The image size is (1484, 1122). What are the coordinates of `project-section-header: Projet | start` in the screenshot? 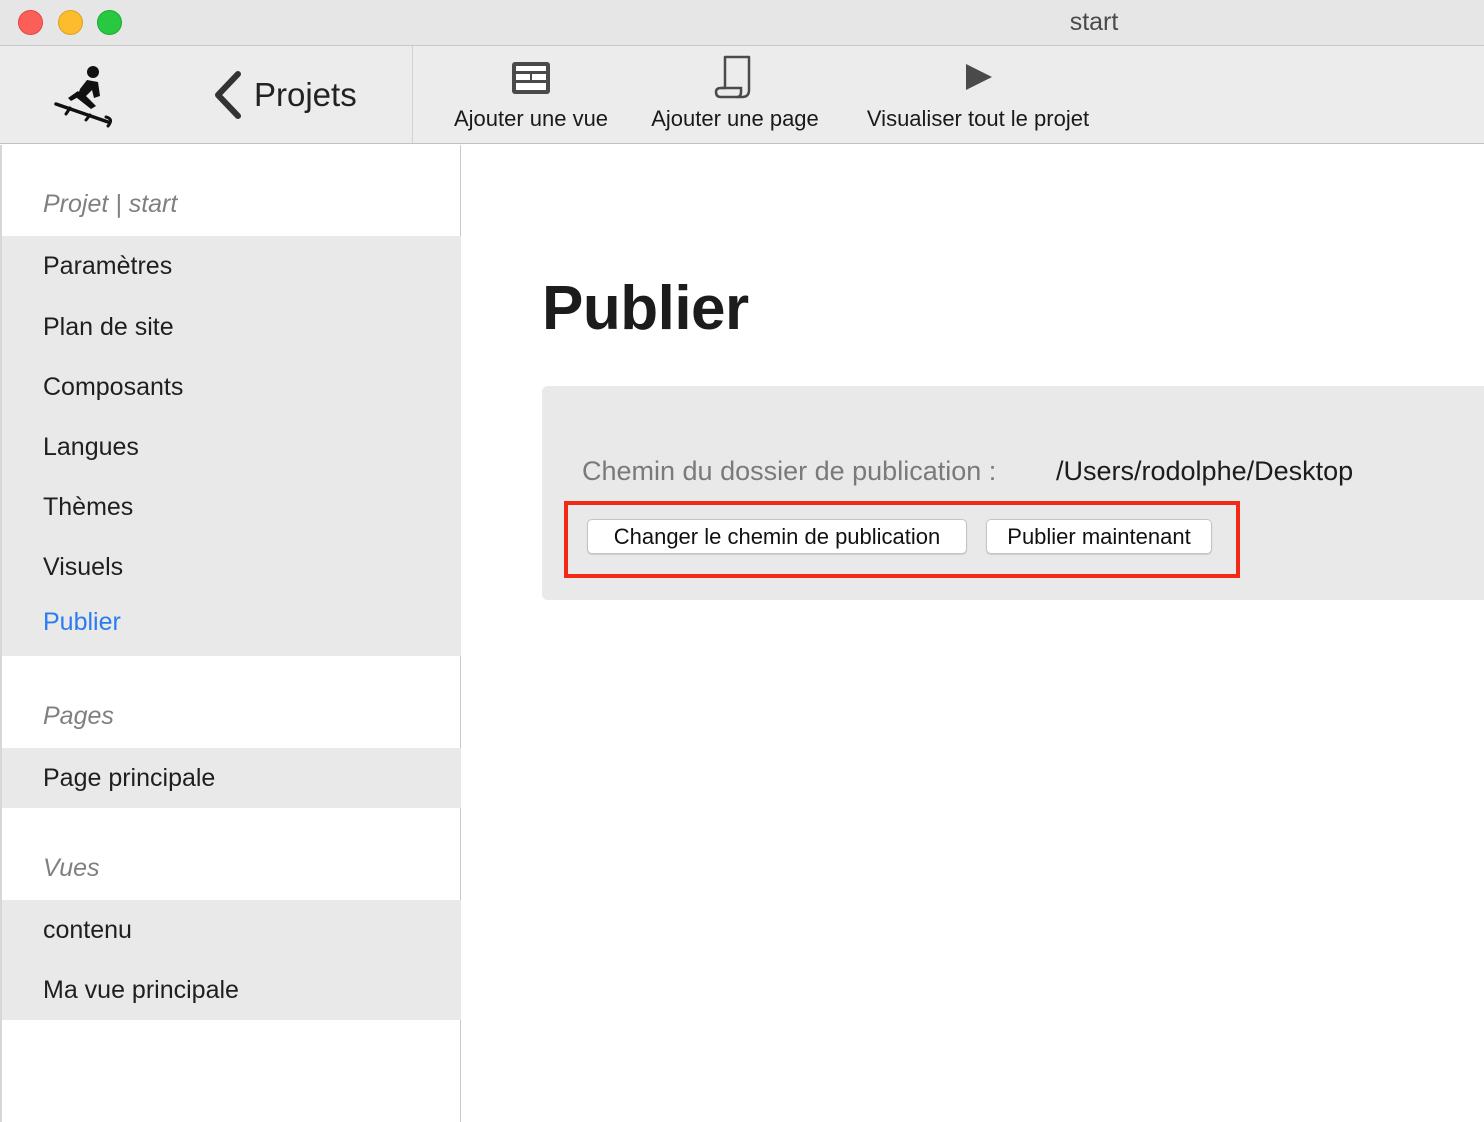 It's located at (110, 204).